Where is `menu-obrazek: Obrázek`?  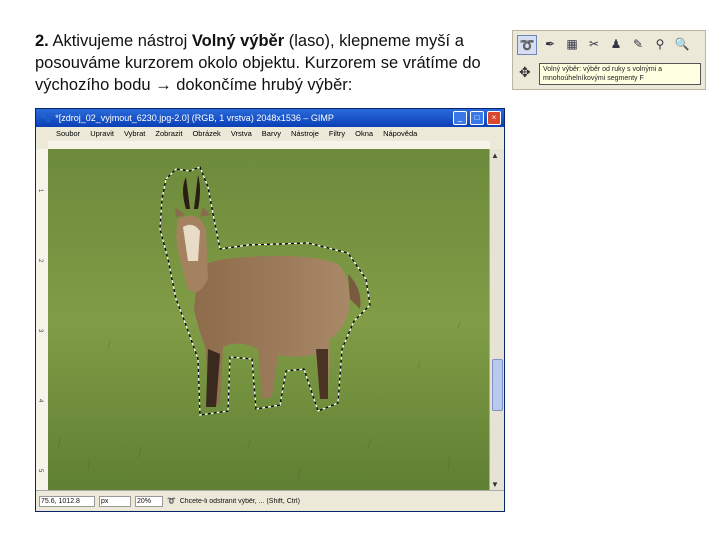 menu-obrazek: Obrázek is located at coordinates (206, 133).